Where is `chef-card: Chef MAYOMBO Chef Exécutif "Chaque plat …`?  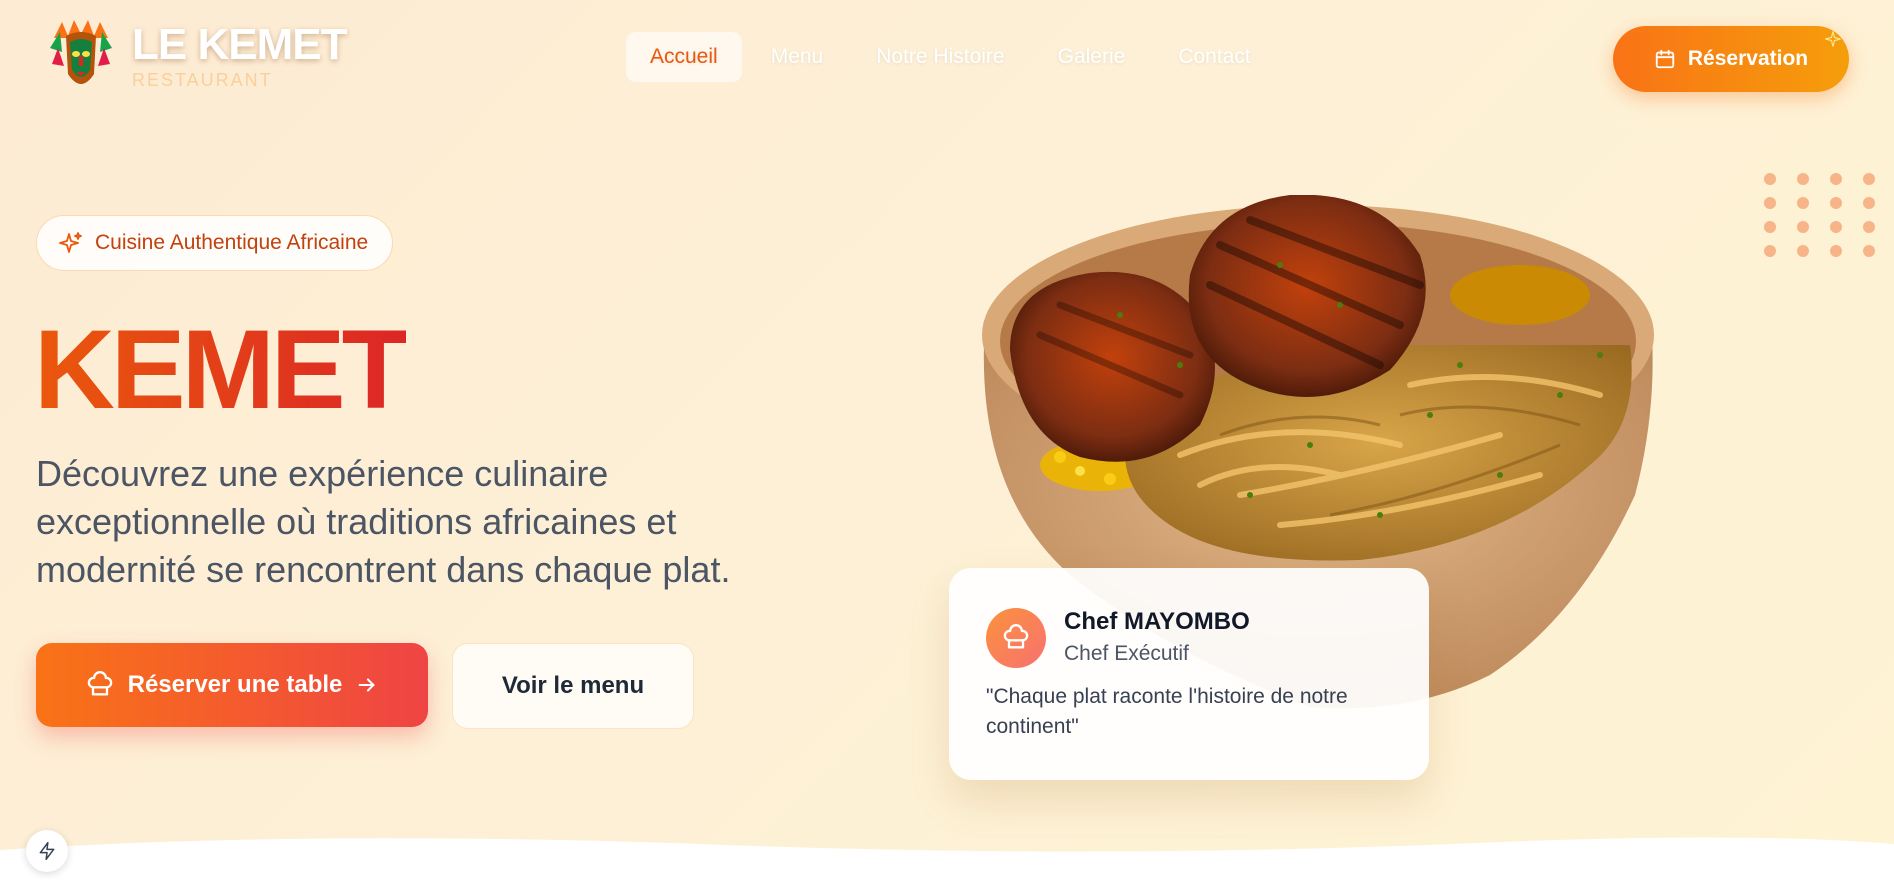 chef-card: Chef MAYOMBO Chef Exécutif "Chaque plat … is located at coordinates (1189, 674).